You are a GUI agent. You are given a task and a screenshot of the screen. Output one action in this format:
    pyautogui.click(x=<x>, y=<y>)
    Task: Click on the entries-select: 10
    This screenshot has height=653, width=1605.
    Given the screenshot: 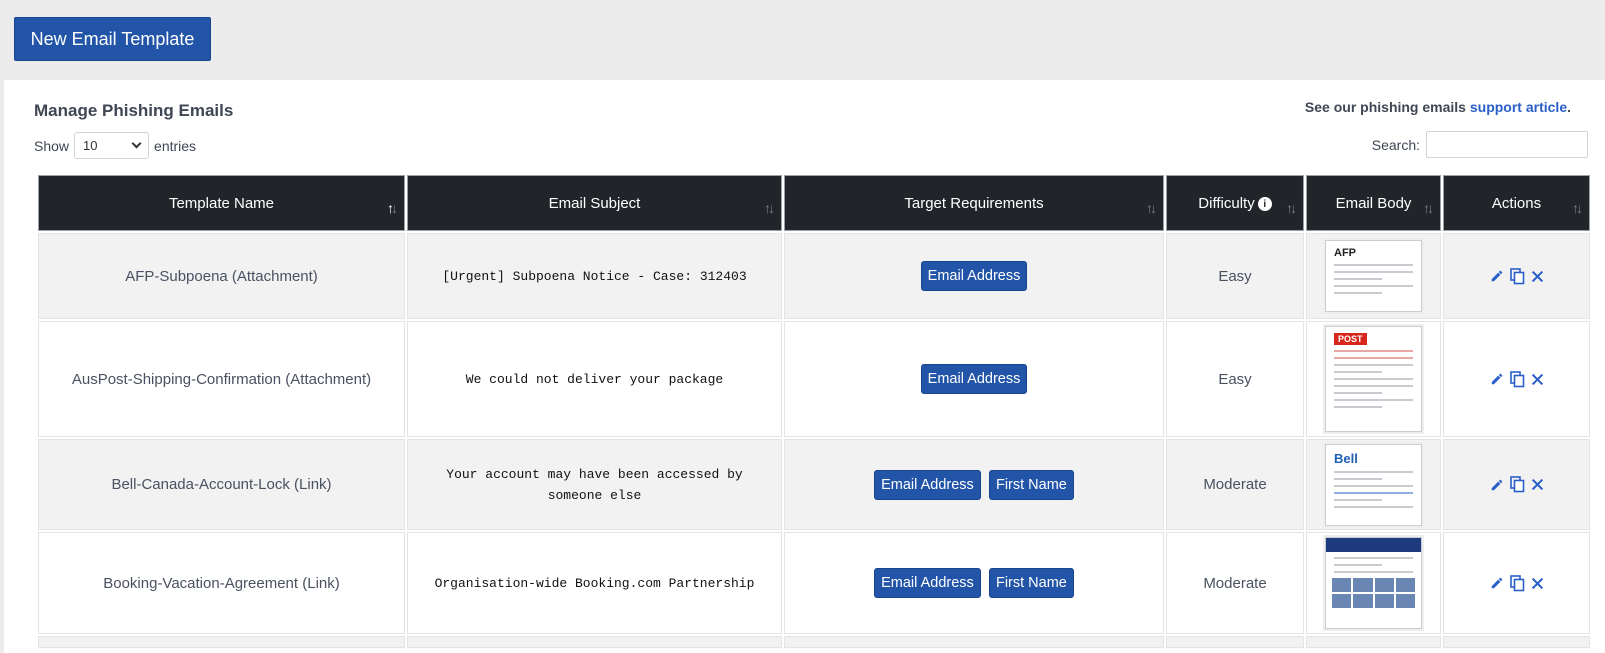 What is the action you would take?
    pyautogui.click(x=112, y=145)
    